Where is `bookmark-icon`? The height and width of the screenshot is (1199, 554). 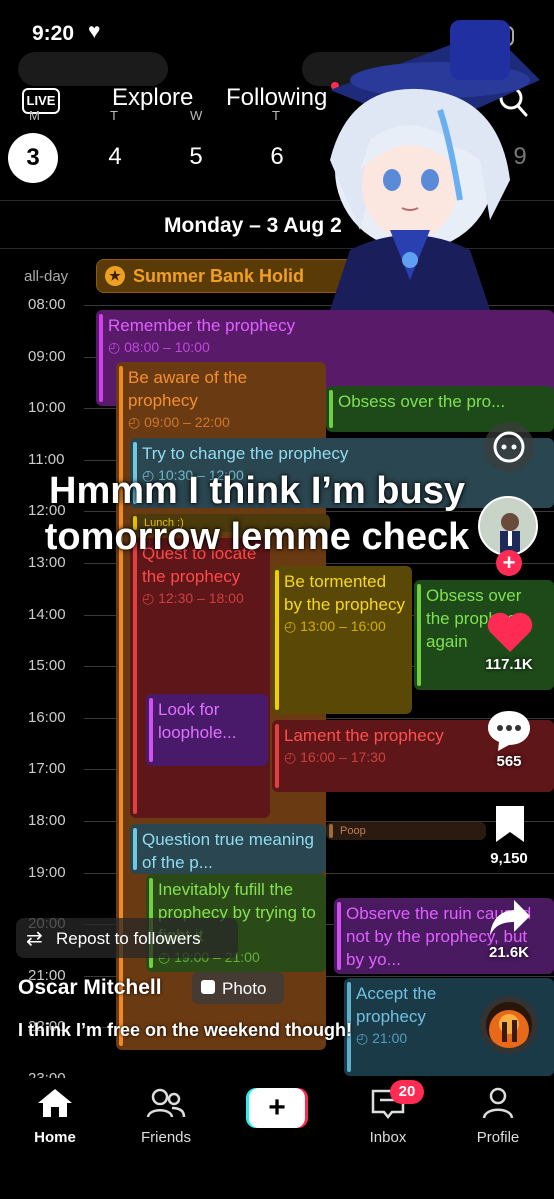
bookmark-icon is located at coordinates (510, 824).